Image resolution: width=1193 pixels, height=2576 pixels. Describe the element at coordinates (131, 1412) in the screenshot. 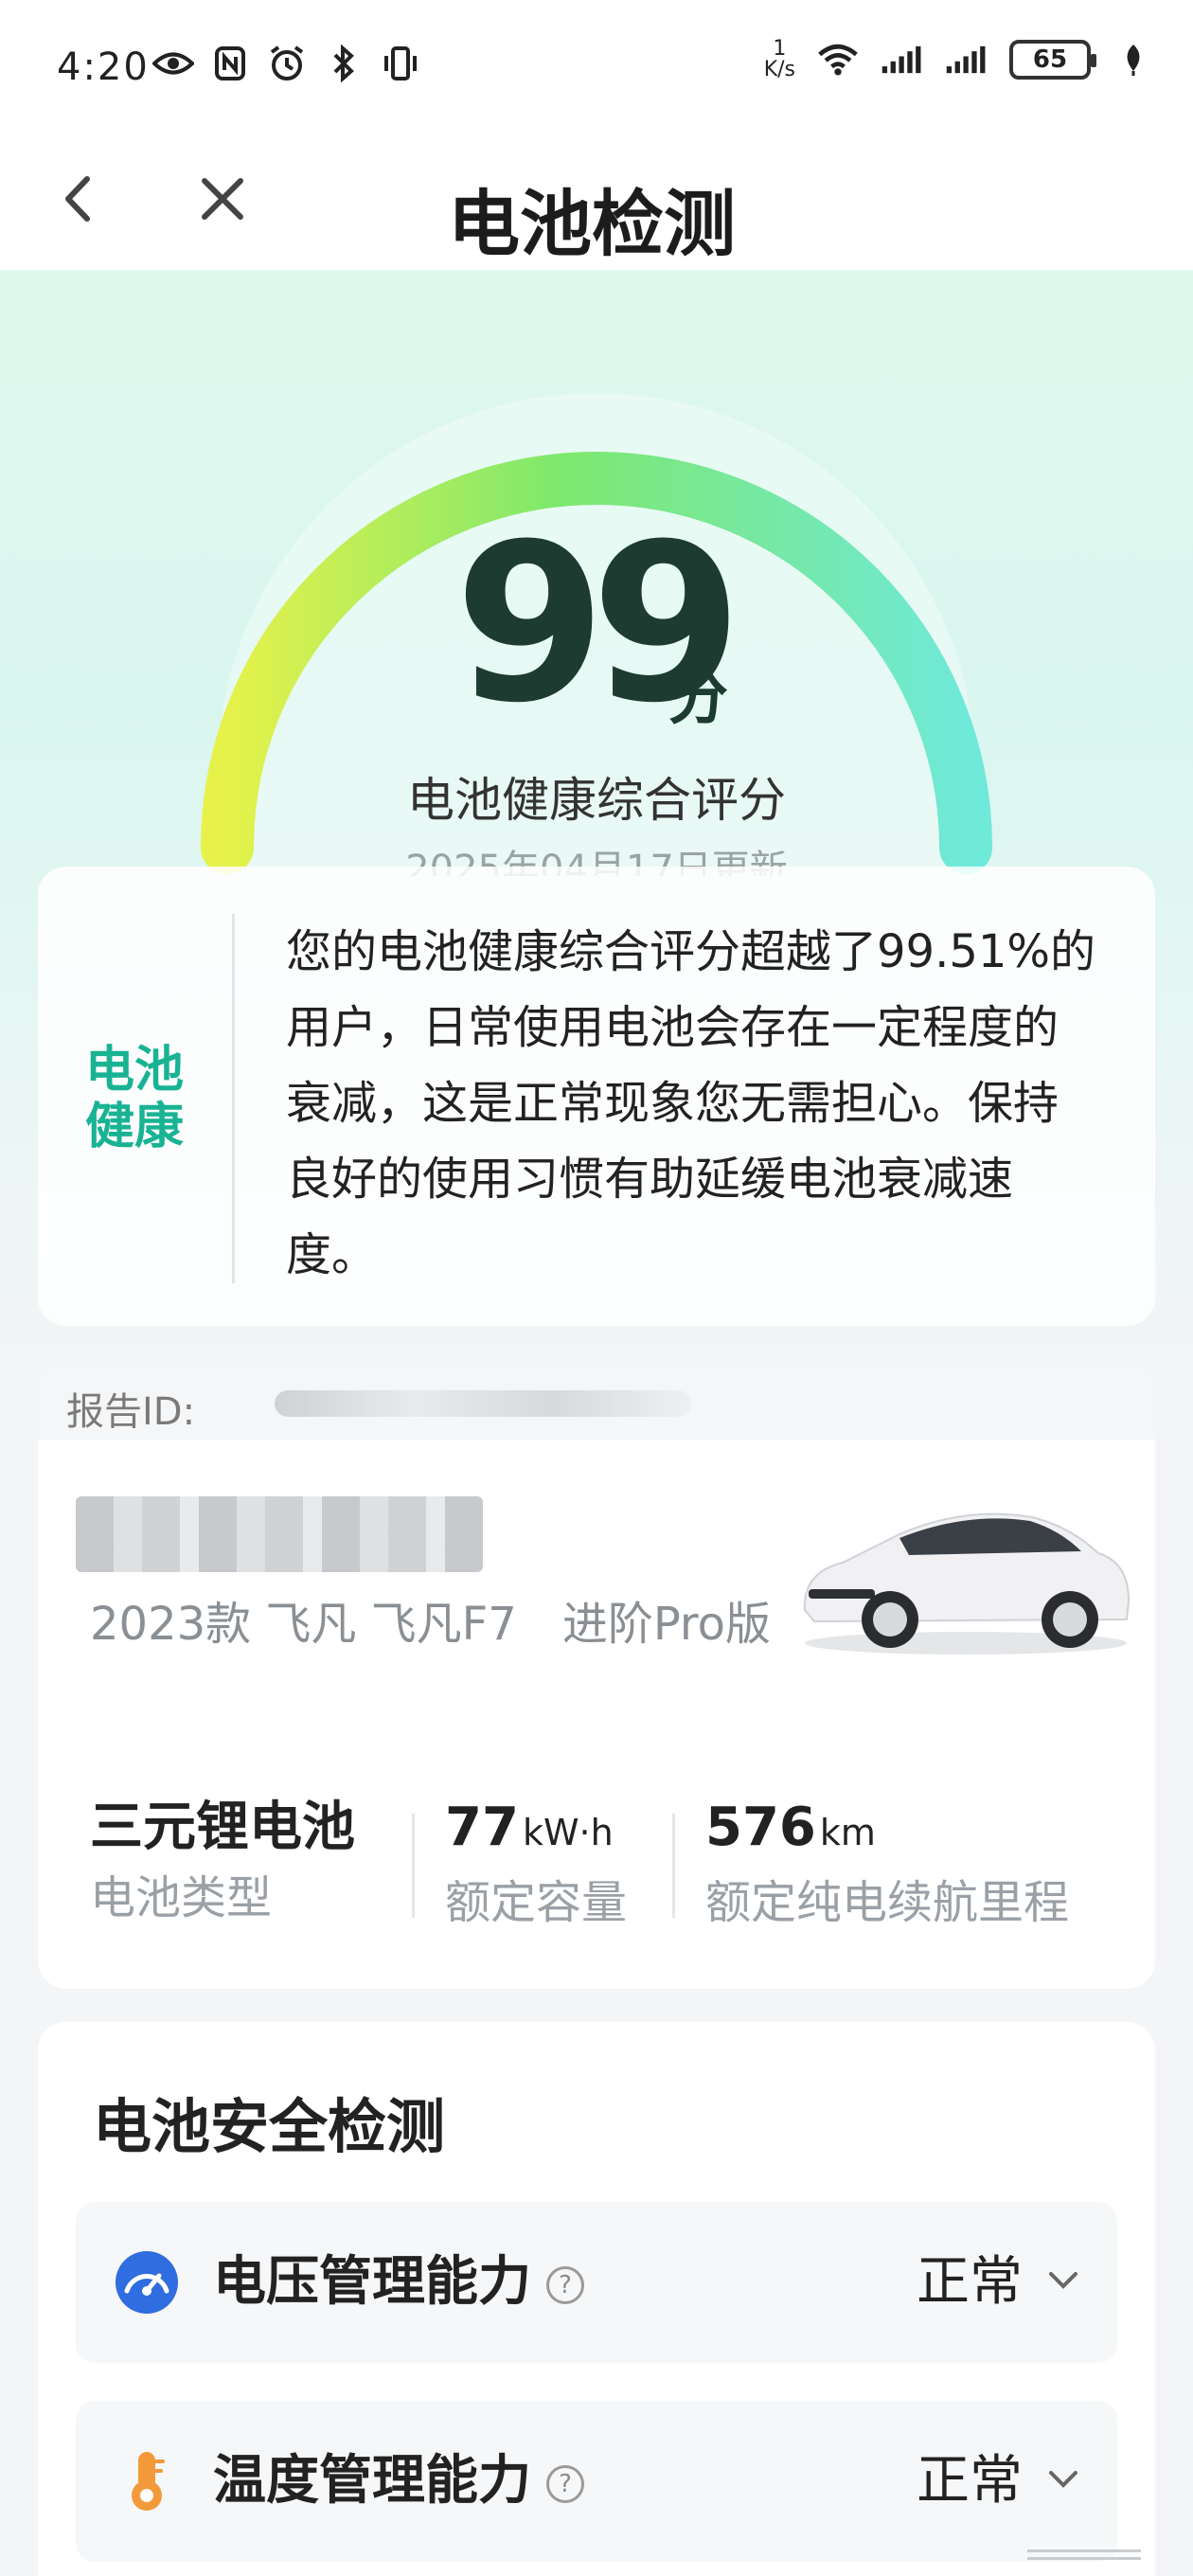

I see `report-id-label: 报告ID:` at that location.